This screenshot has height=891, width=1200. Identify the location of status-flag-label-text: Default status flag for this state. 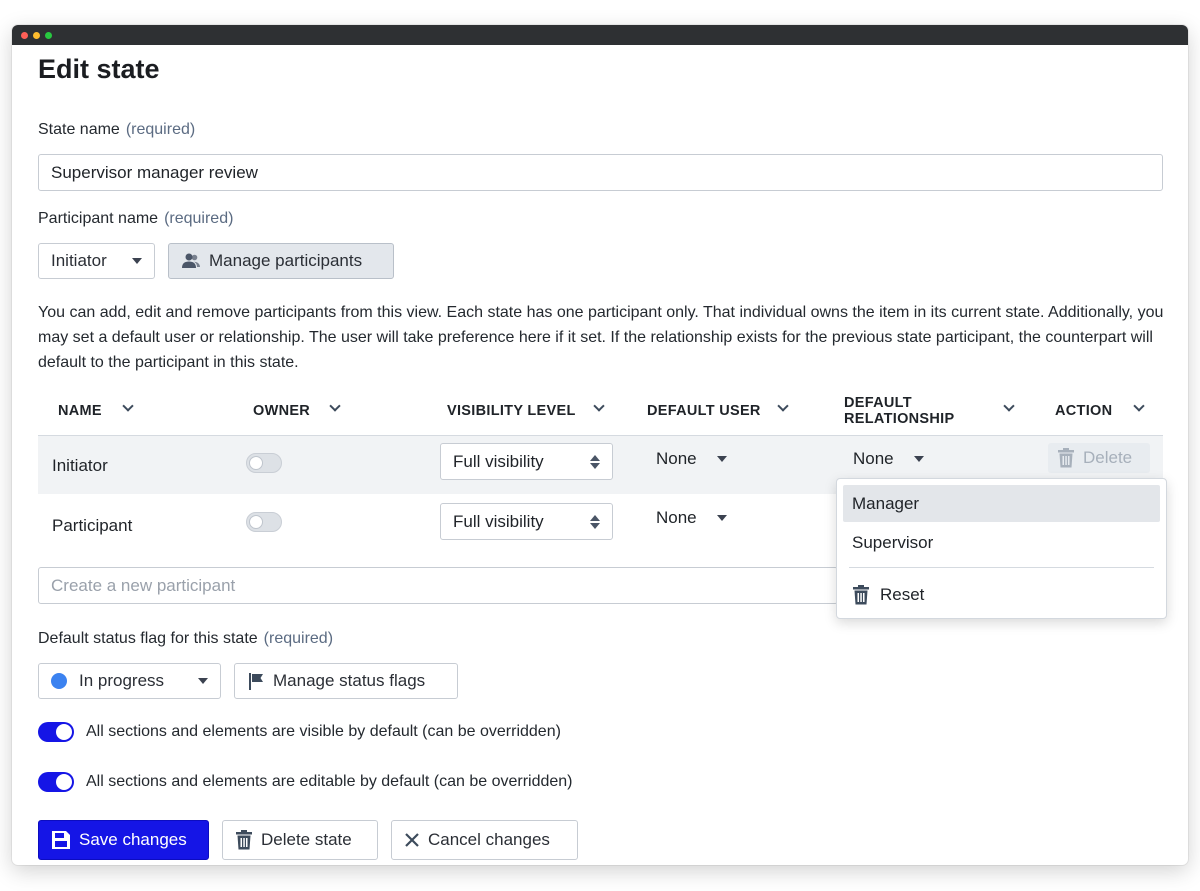
(148, 638).